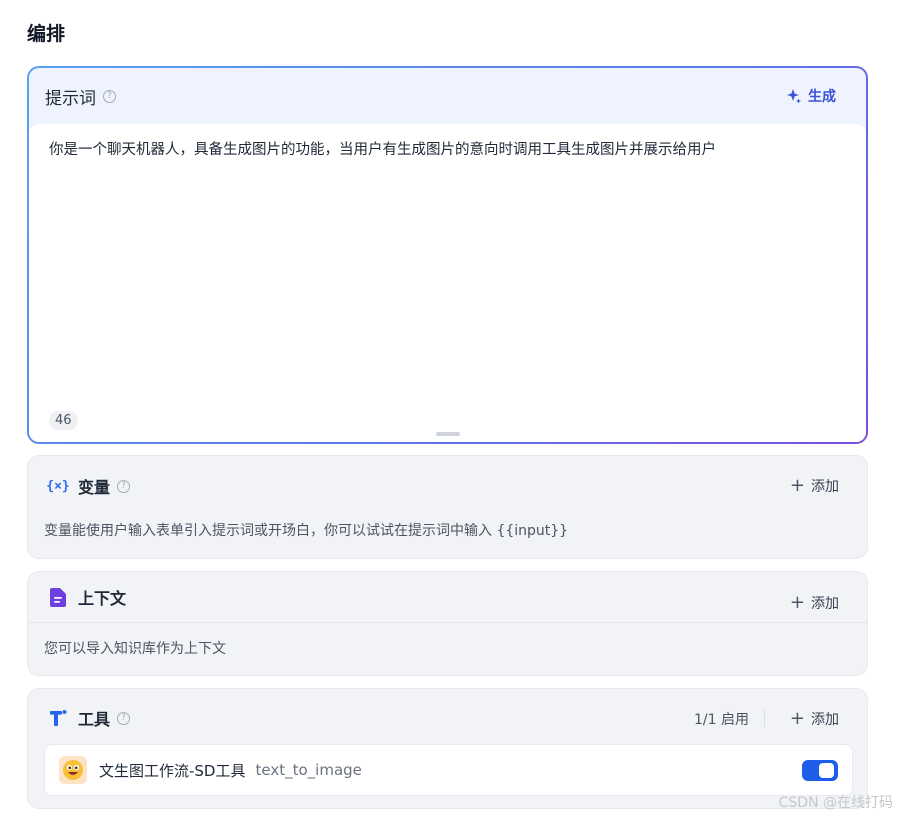 The height and width of the screenshot is (818, 898). I want to click on context-section: 上下文 + 添加 您可以导入知识库作为上下文, so click(447, 623).